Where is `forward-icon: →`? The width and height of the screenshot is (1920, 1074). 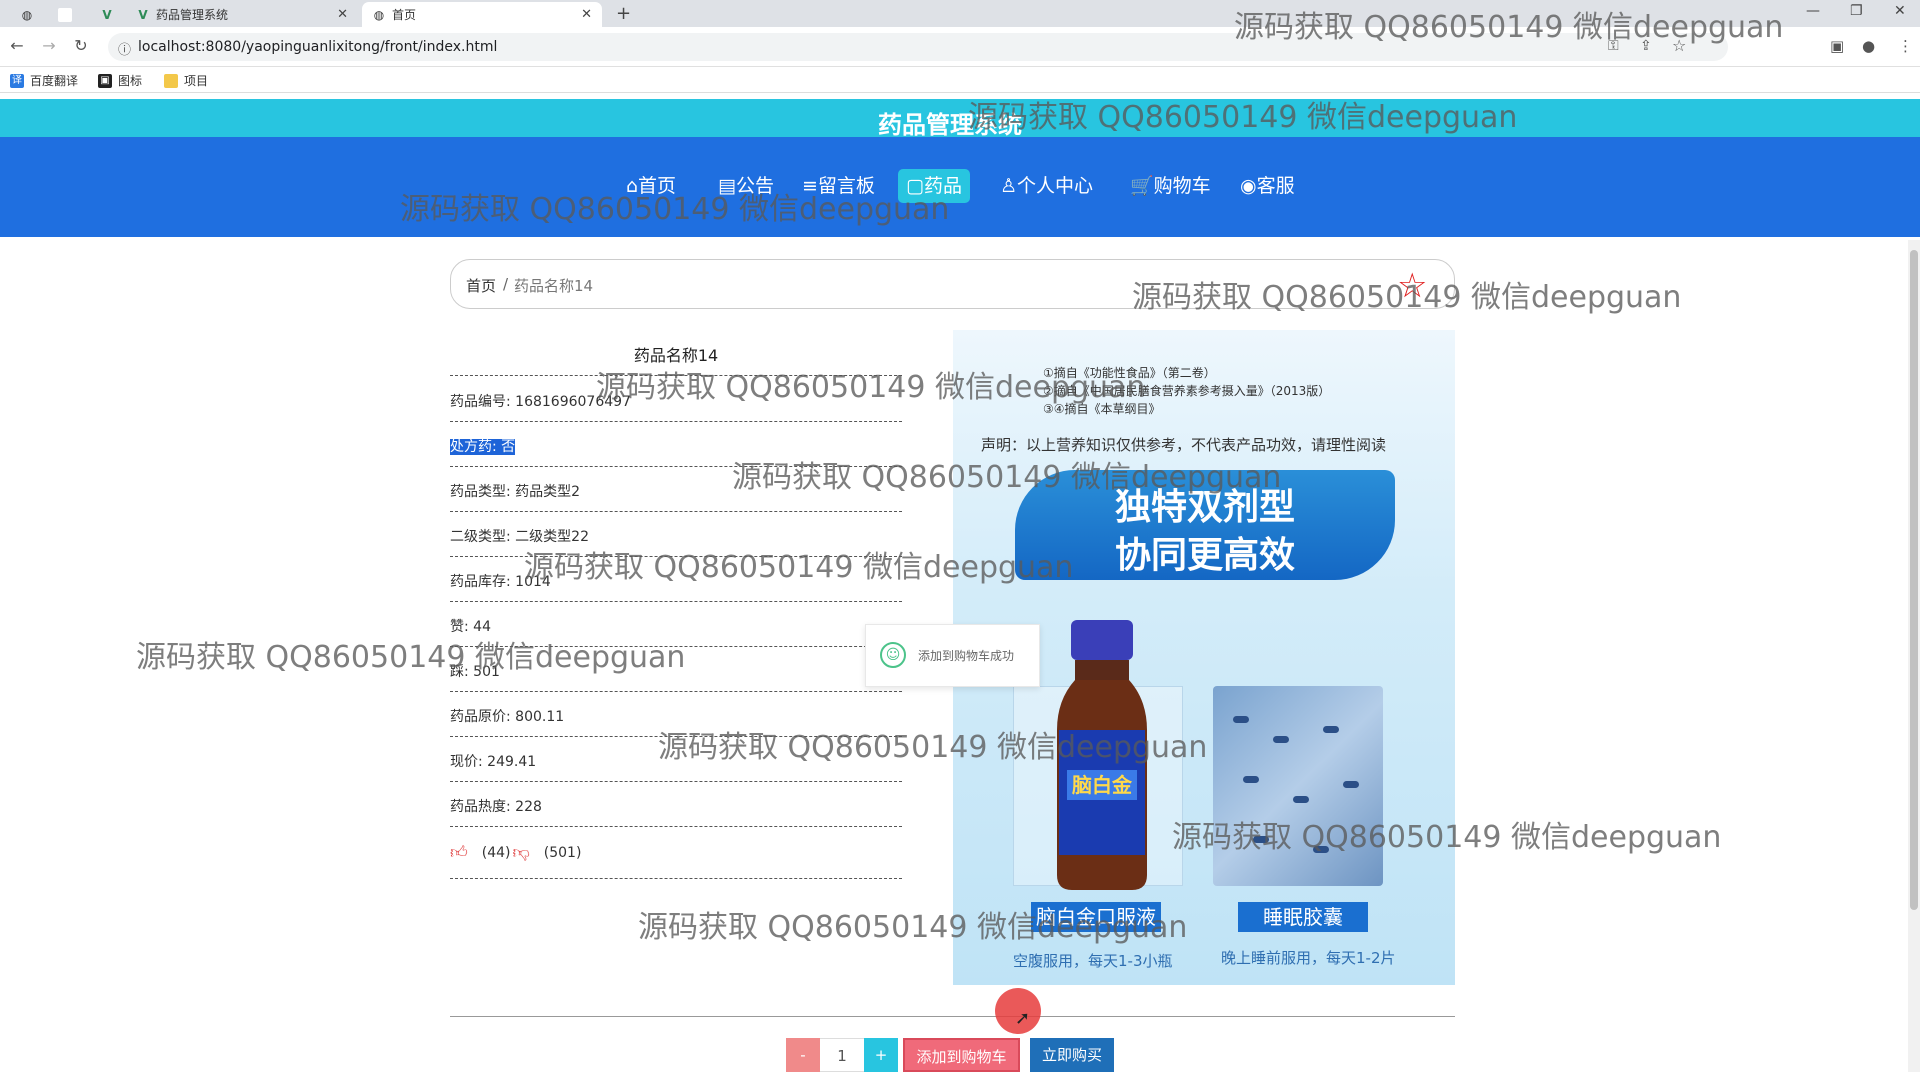
forward-icon: → is located at coordinates (49, 46).